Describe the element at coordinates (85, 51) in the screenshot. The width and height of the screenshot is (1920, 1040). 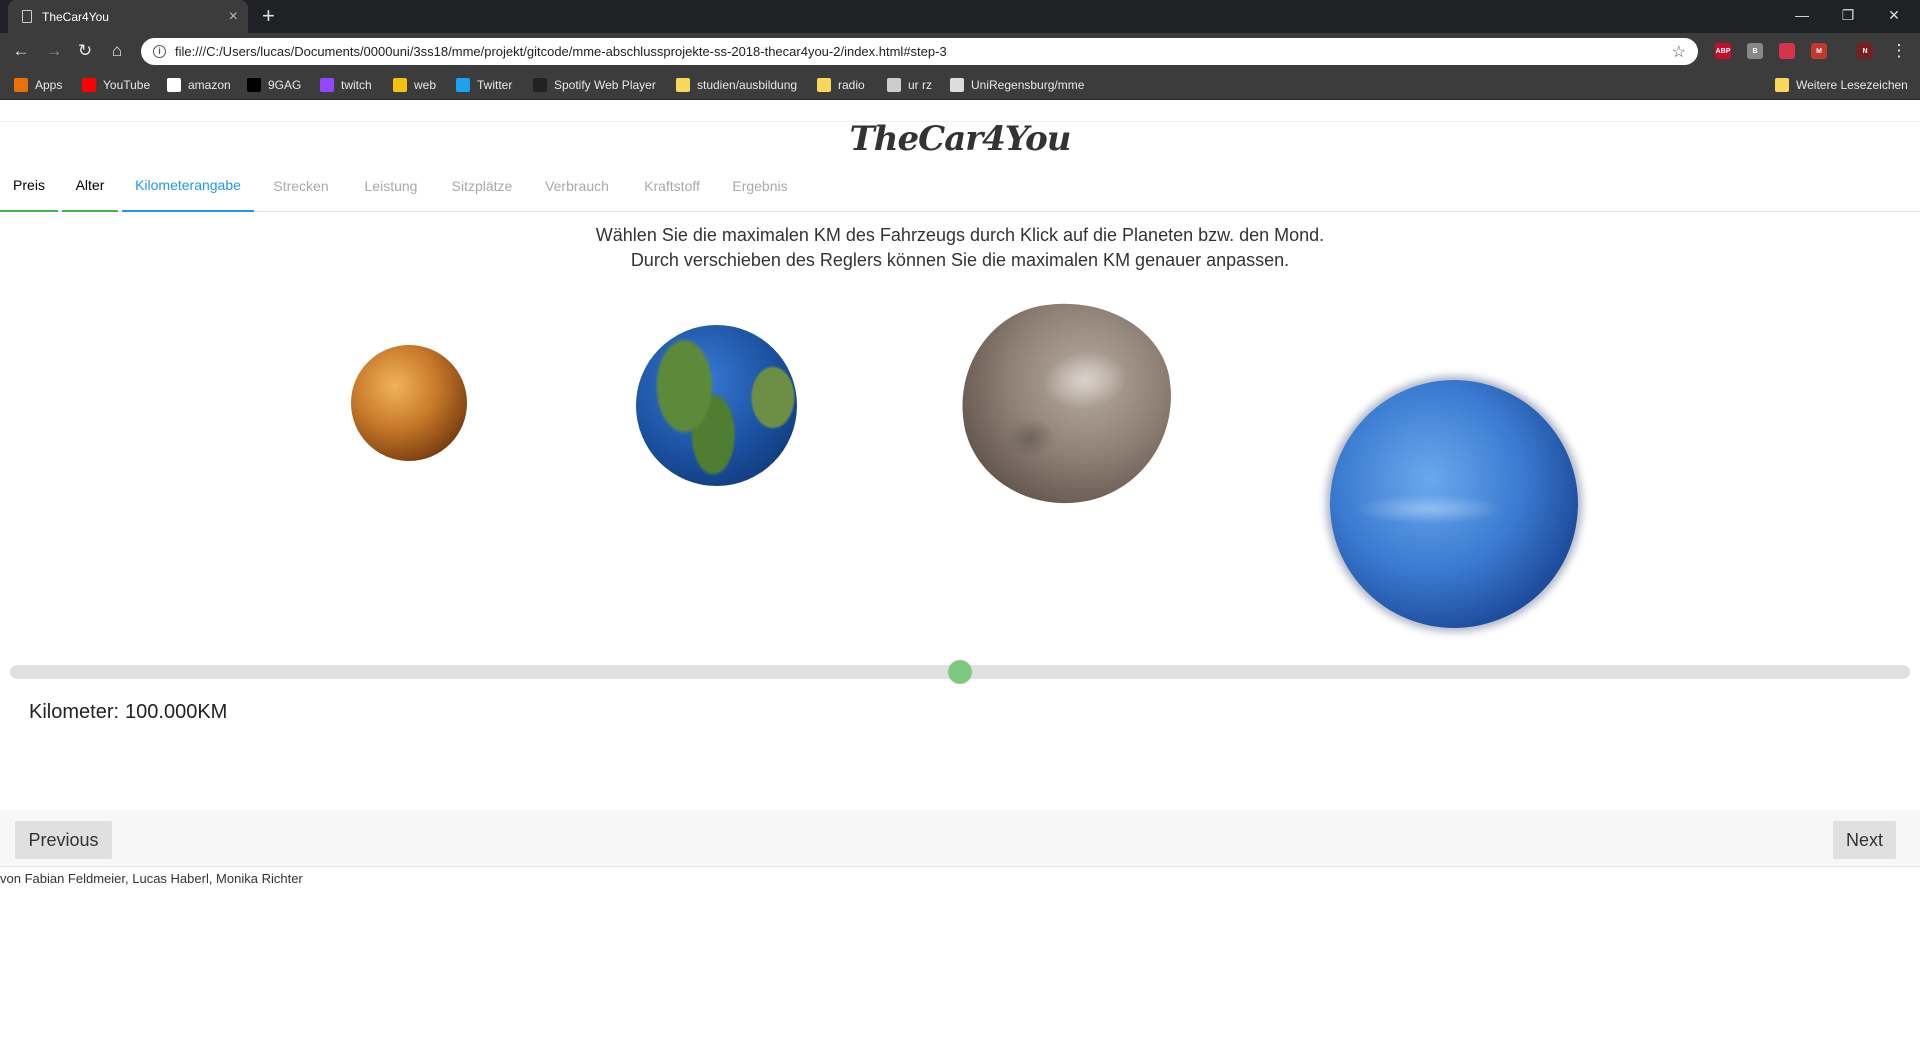
I see `reload-button: ↻` at that location.